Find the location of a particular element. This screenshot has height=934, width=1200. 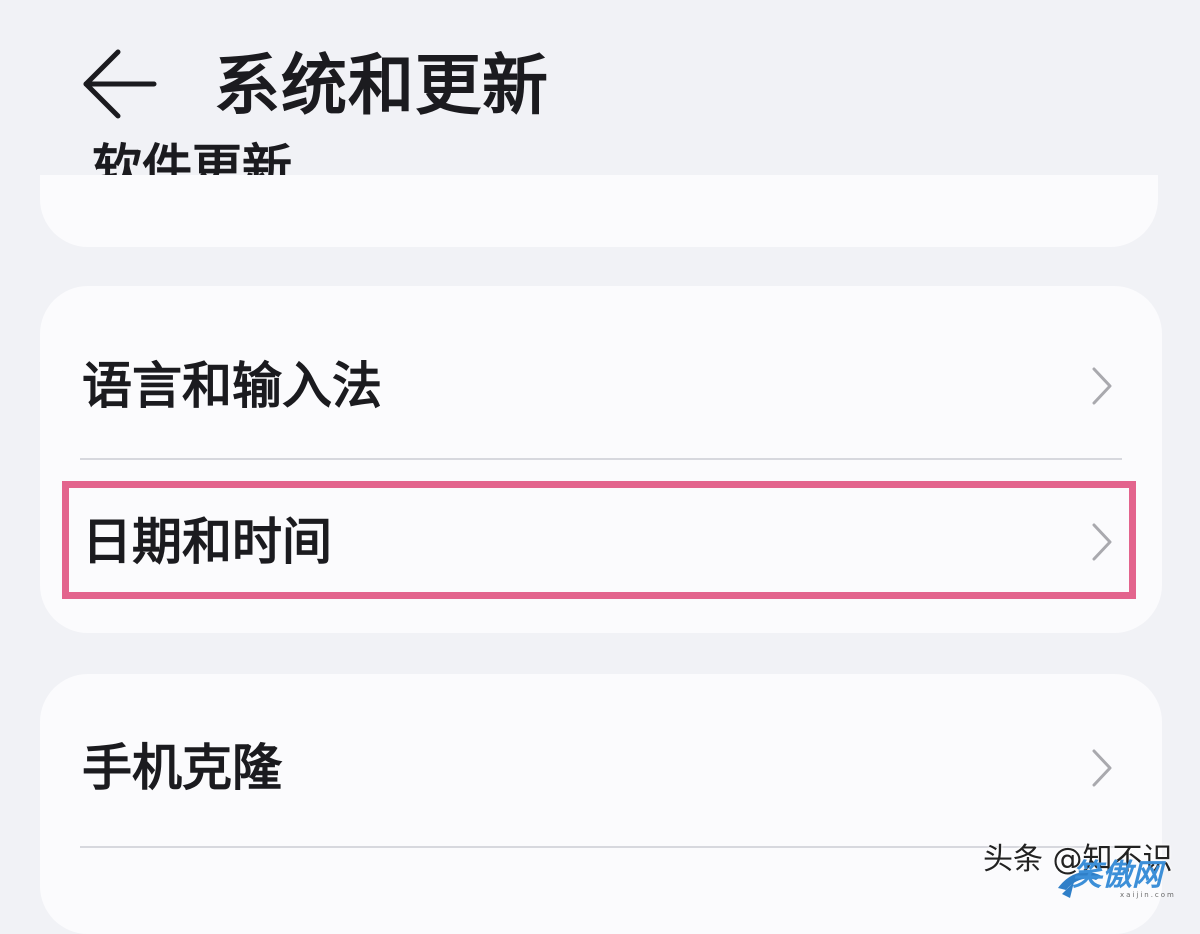

site-logo-text: 笑傲网 is located at coordinates (1117, 875).